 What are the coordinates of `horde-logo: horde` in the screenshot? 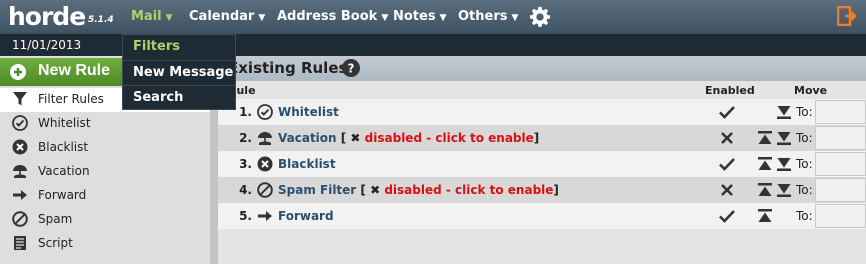 It's located at (47, 16).